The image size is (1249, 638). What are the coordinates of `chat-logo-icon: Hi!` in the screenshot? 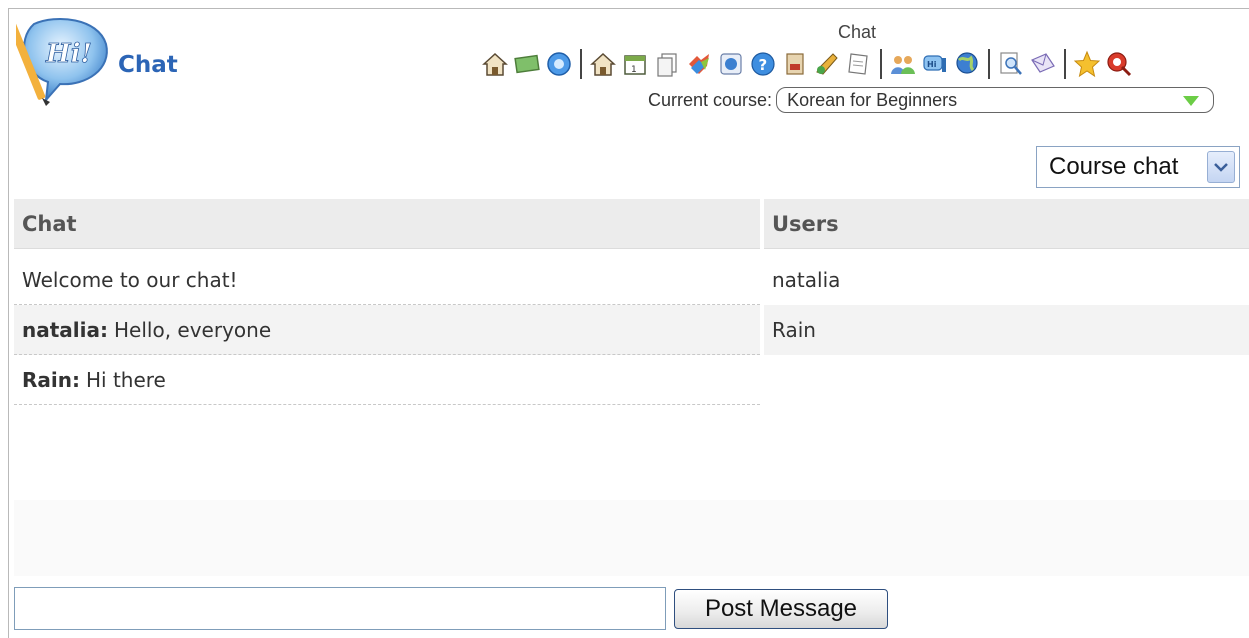 It's located at (58, 60).